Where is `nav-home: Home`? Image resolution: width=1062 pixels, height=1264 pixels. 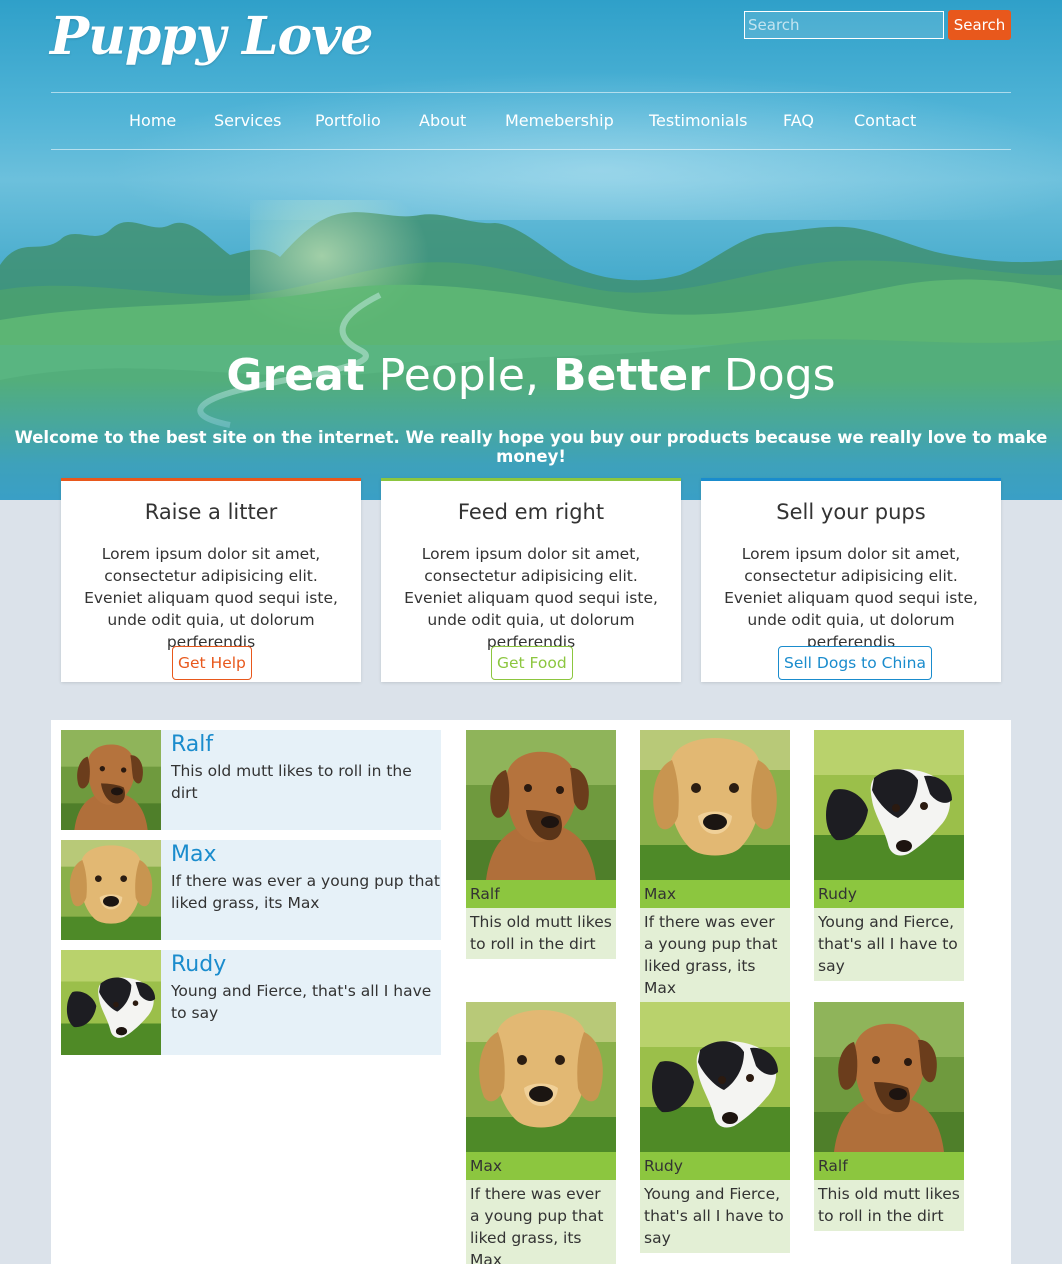 nav-home: Home is located at coordinates (152, 120).